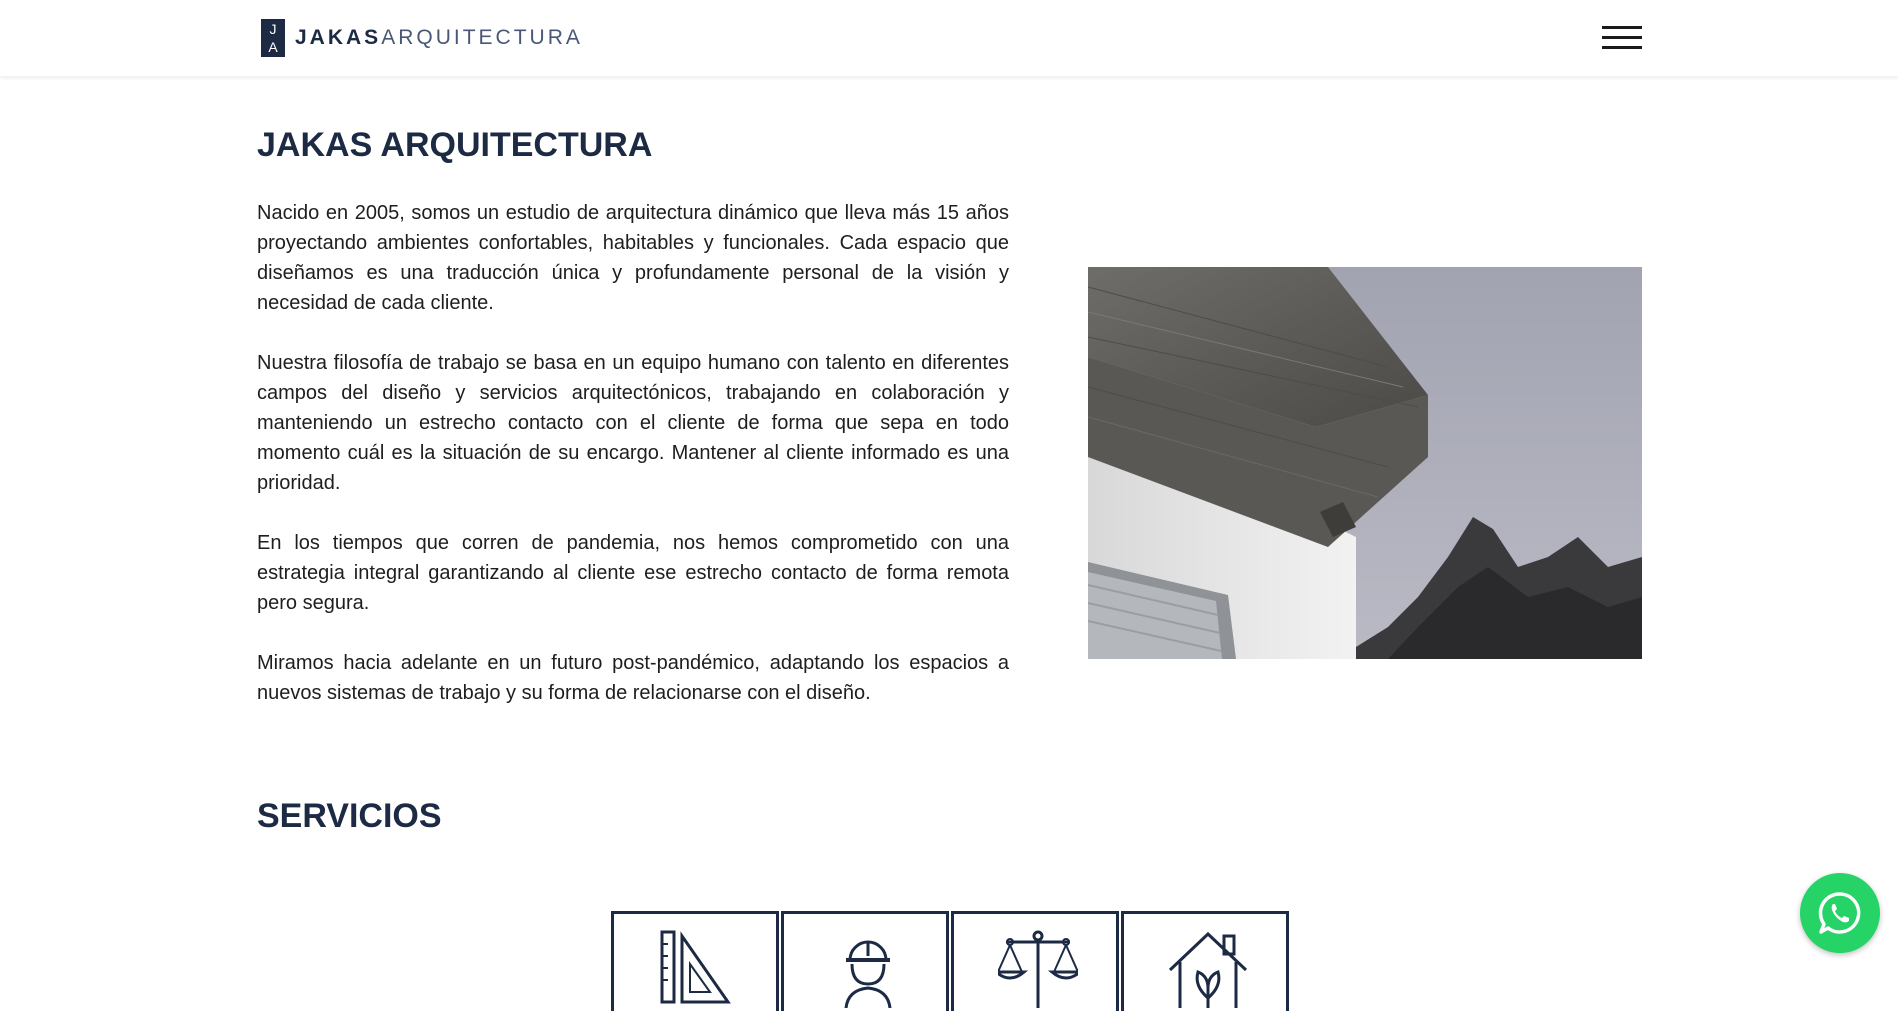 The height and width of the screenshot is (1011, 1898). I want to click on logo-mark-letter-j: J, so click(273, 29).